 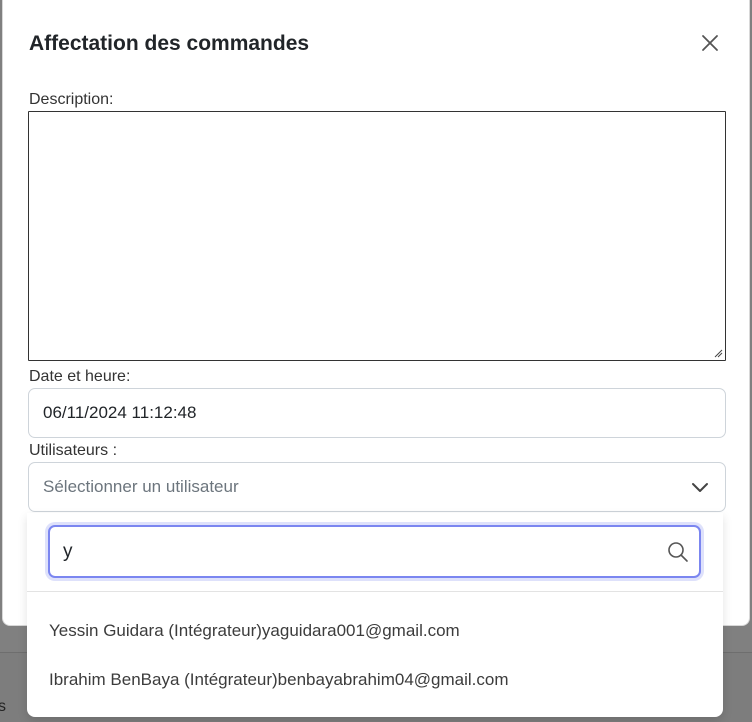 I want to click on background-edge-text: s, so click(x=3, y=706).